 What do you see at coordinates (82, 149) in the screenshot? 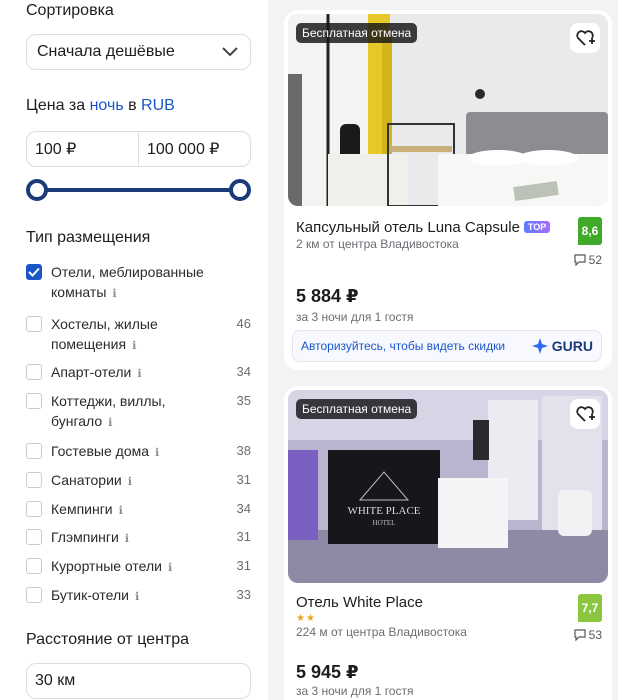
I see `price-min-input: 100 ₽` at bounding box center [82, 149].